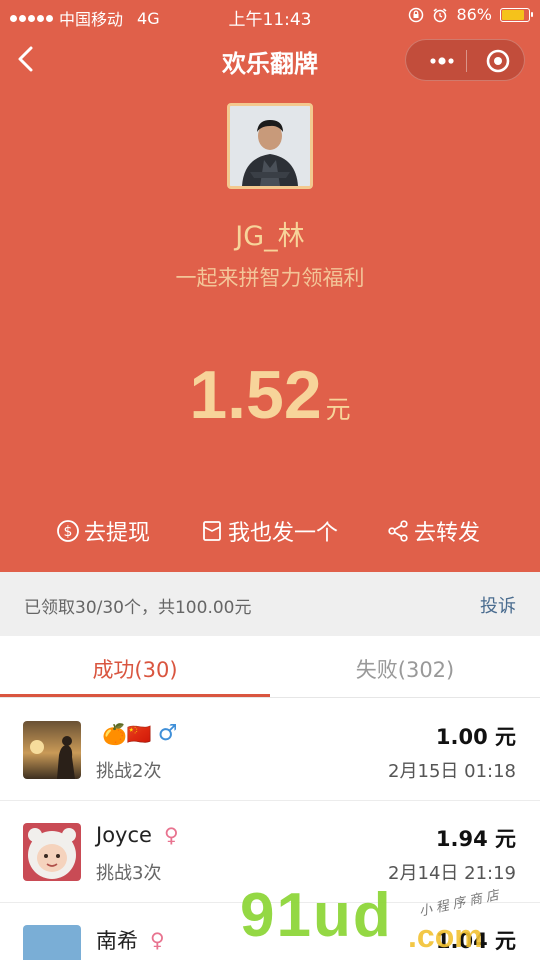  Describe the element at coordinates (117, 941) in the screenshot. I see `nickname: 南希` at that location.